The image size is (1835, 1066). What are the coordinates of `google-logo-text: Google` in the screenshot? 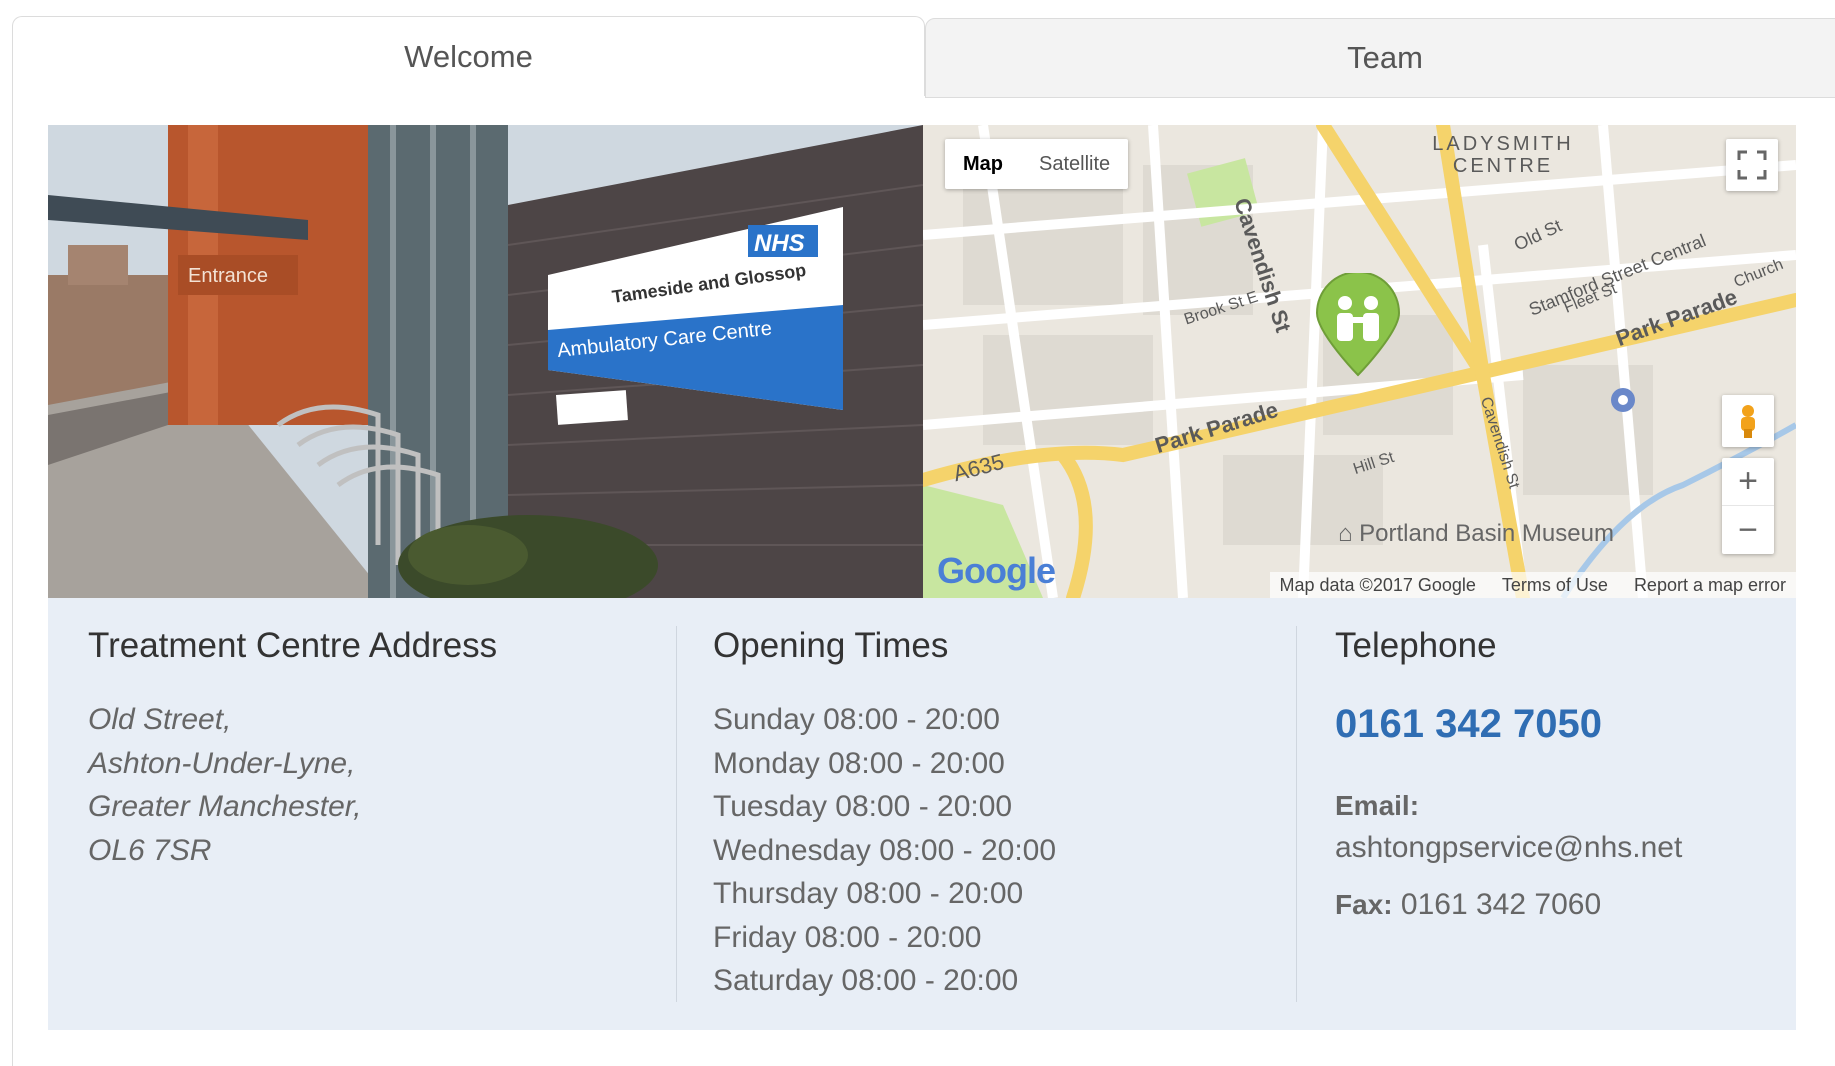 It's located at (996, 570).